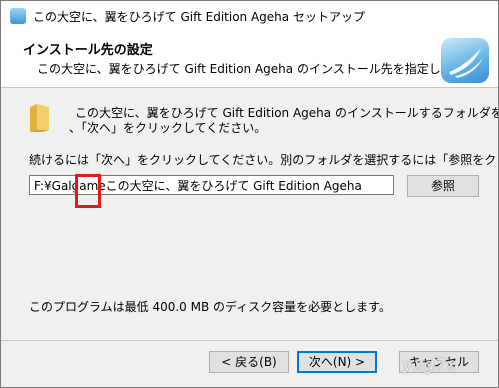 The width and height of the screenshot is (499, 388). What do you see at coordinates (211, 185) in the screenshot?
I see `install-path-input` at bounding box center [211, 185].